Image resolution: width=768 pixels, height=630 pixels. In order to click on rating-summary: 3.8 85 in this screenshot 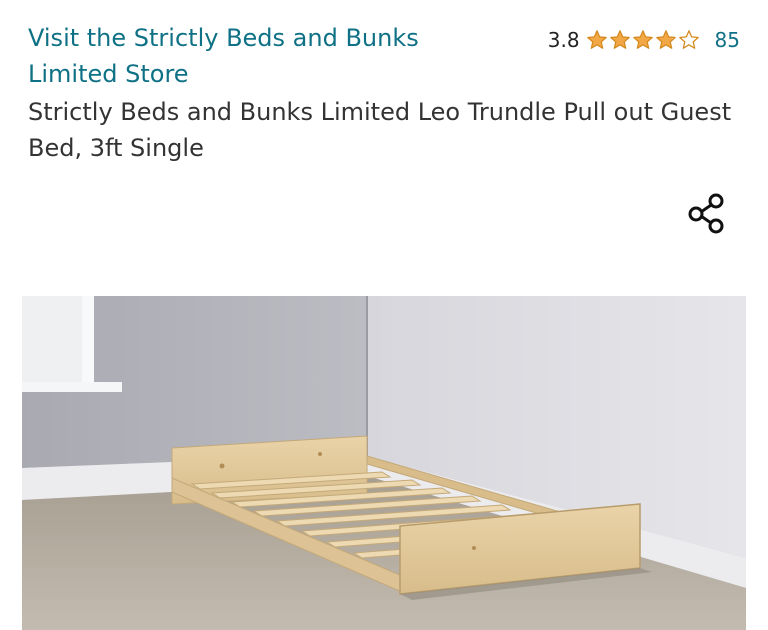, I will do `click(644, 40)`.